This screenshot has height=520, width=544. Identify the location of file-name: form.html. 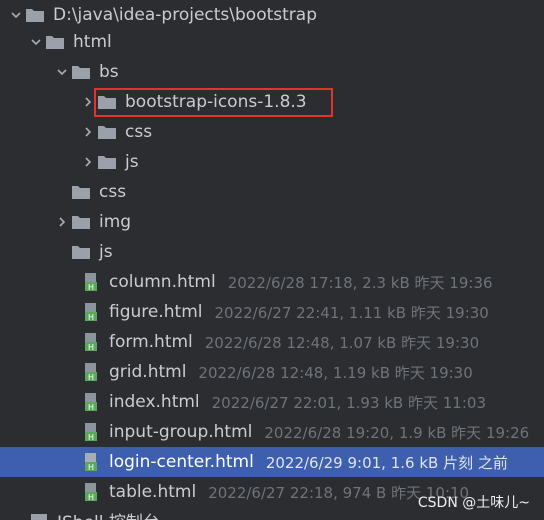
(151, 342).